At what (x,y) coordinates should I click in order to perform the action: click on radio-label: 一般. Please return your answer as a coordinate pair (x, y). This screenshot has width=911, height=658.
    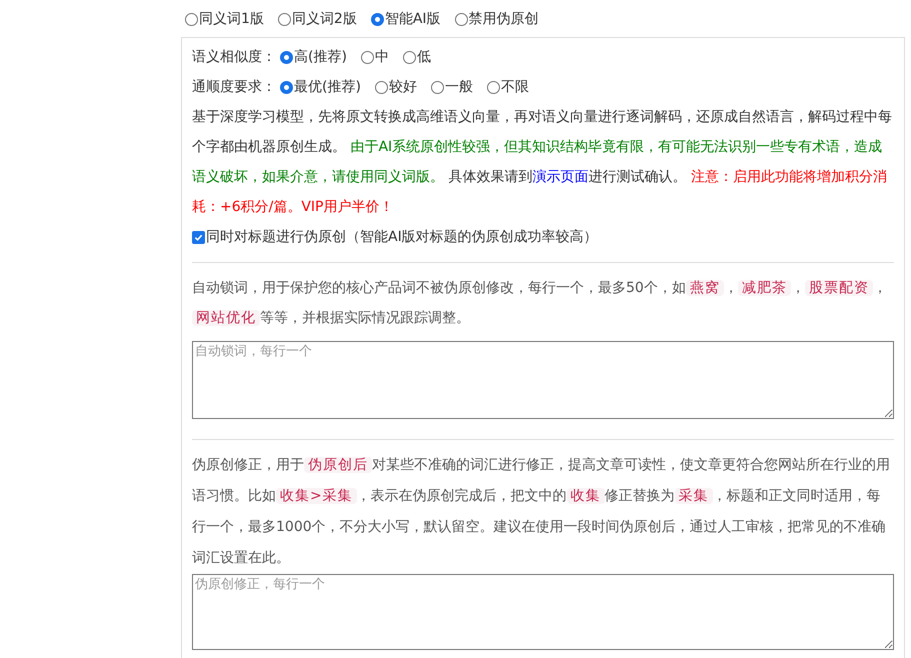
    Looking at the image, I should click on (458, 87).